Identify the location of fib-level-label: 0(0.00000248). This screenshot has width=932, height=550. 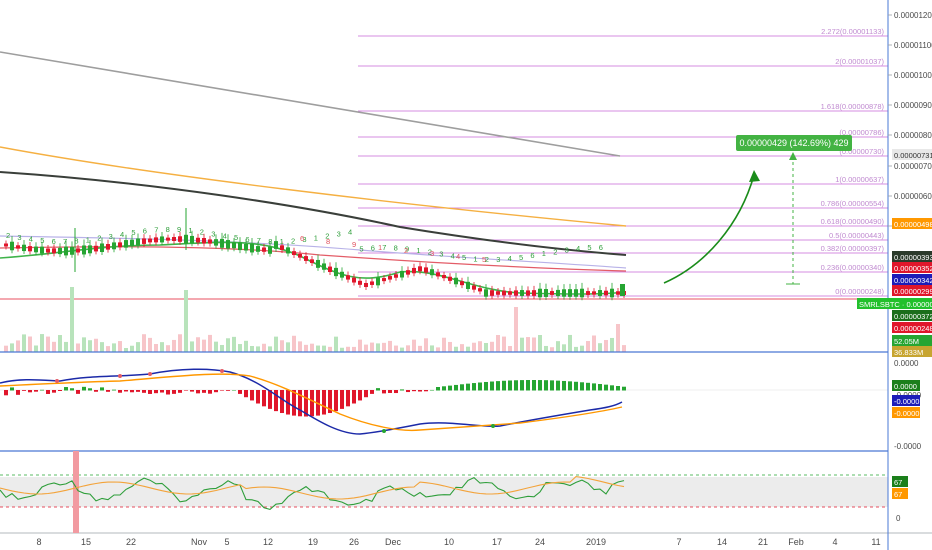
(859, 291).